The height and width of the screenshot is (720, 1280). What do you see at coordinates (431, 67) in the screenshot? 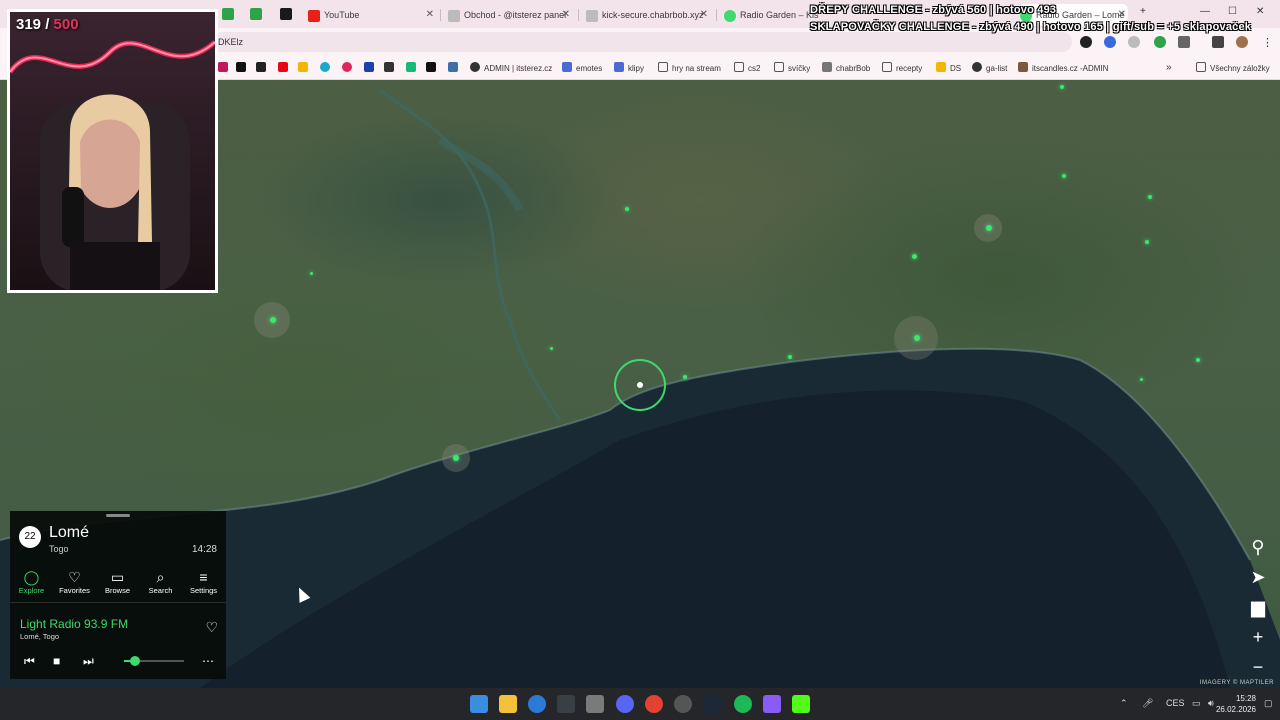
I see `download-icon` at bounding box center [431, 67].